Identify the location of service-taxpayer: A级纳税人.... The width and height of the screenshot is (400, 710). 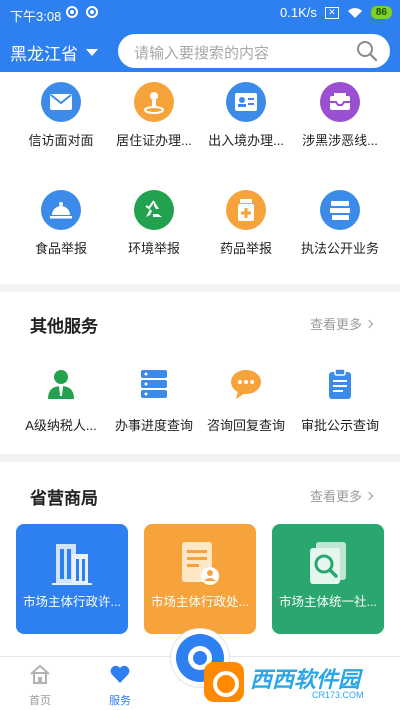
(61, 401).